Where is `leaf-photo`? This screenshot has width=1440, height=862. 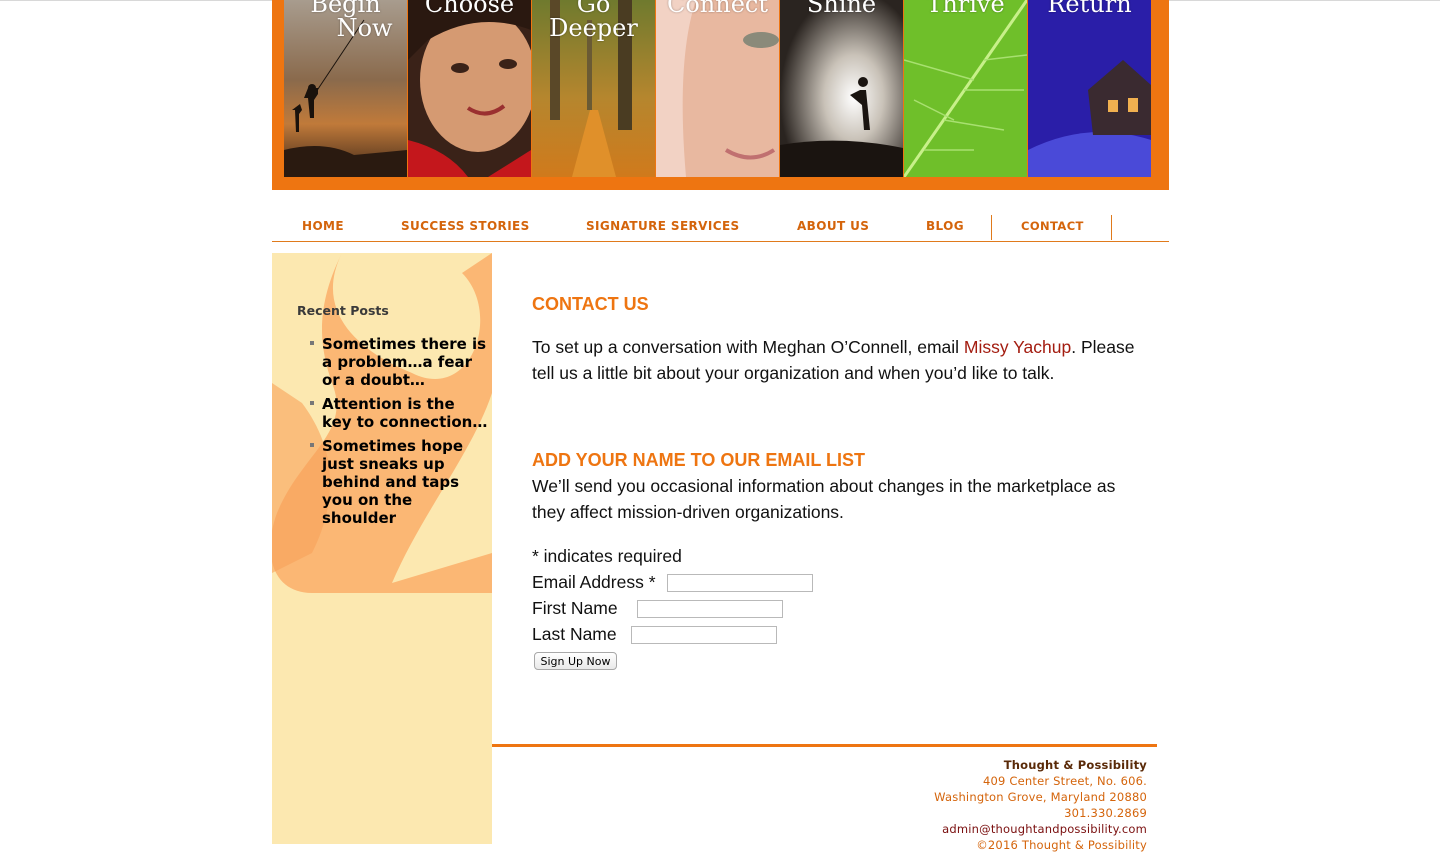
leaf-photo is located at coordinates (965, 88).